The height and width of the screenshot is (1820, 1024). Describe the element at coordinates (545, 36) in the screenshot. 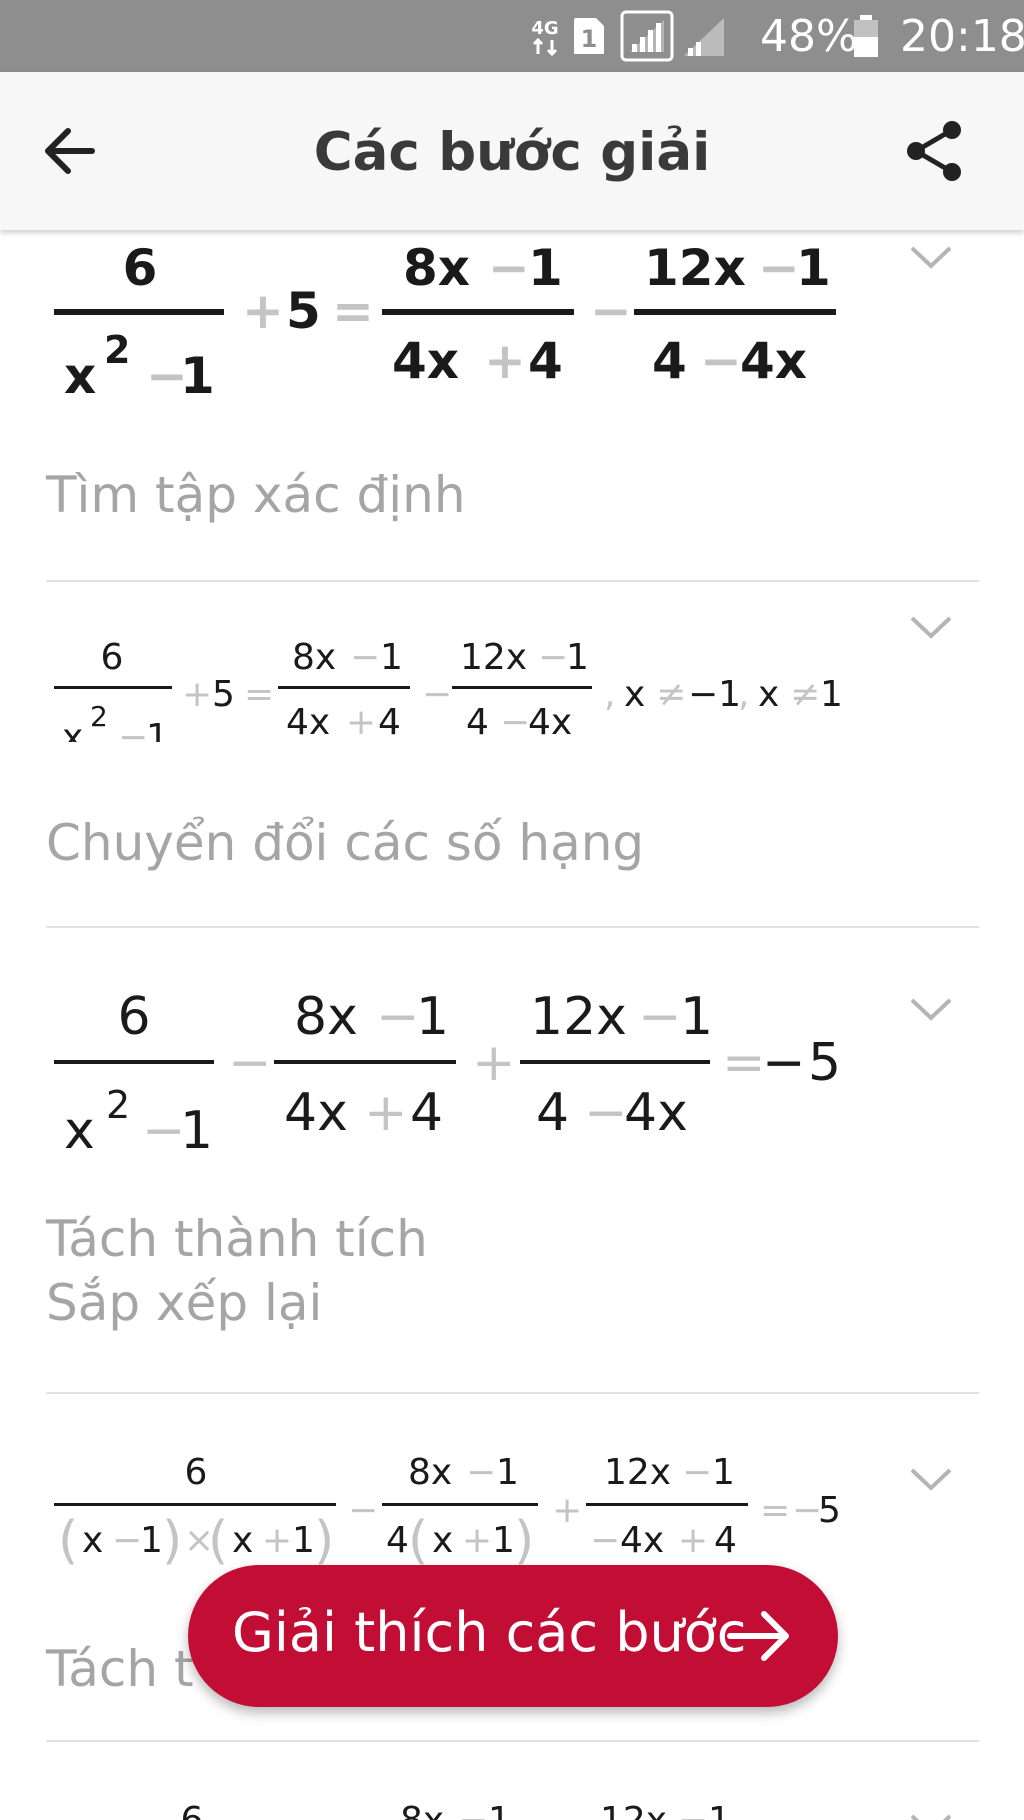

I see `network-type-icon: 4G` at that location.